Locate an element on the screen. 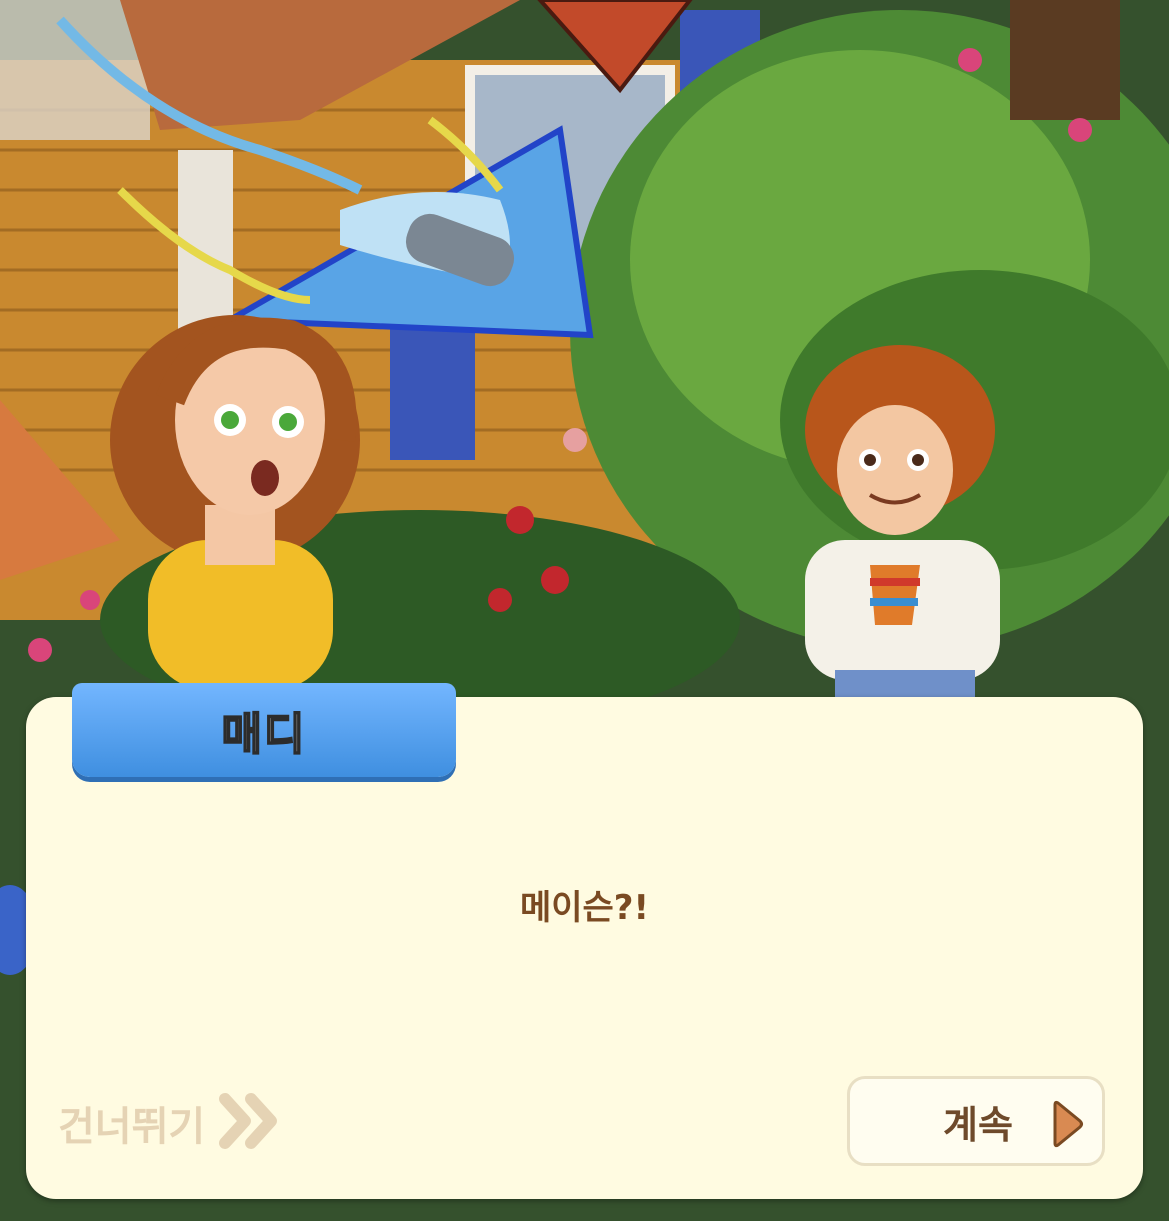  speaker-name-tab: 매디 is located at coordinates (264, 730).